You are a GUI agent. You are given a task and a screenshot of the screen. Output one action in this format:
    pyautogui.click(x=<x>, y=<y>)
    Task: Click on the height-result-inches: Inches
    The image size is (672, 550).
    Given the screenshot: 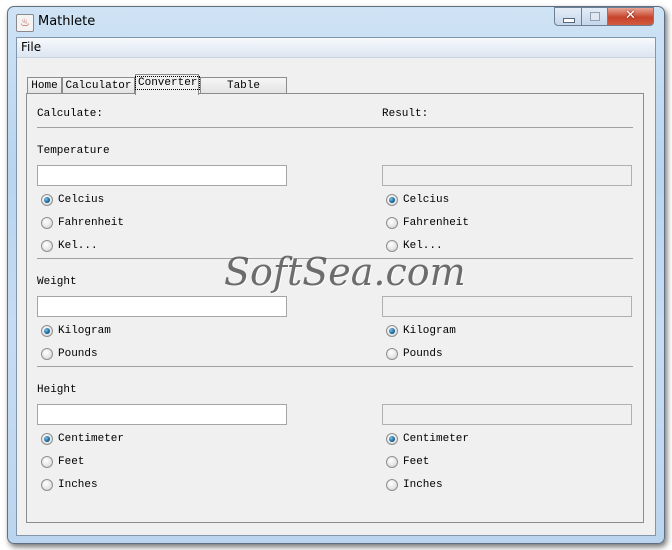 What is the action you would take?
    pyautogui.click(x=414, y=485)
    